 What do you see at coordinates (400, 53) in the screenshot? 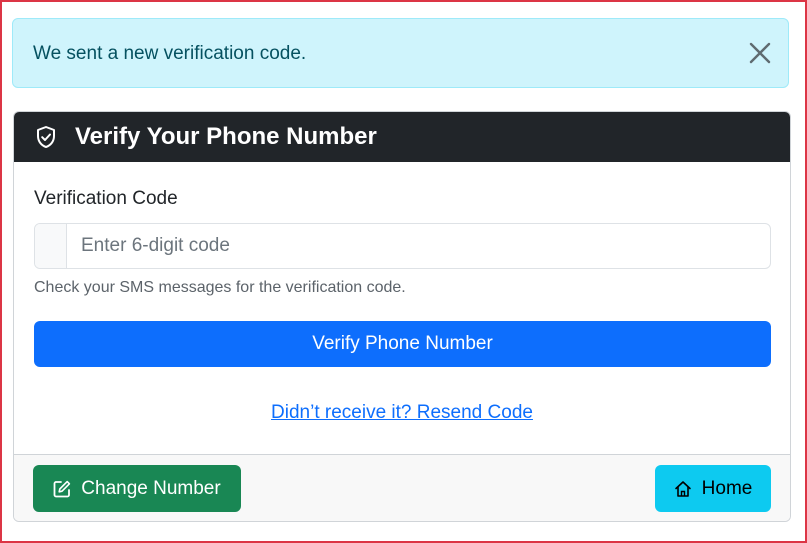
I see `info-alert: We sent a new verification code.` at bounding box center [400, 53].